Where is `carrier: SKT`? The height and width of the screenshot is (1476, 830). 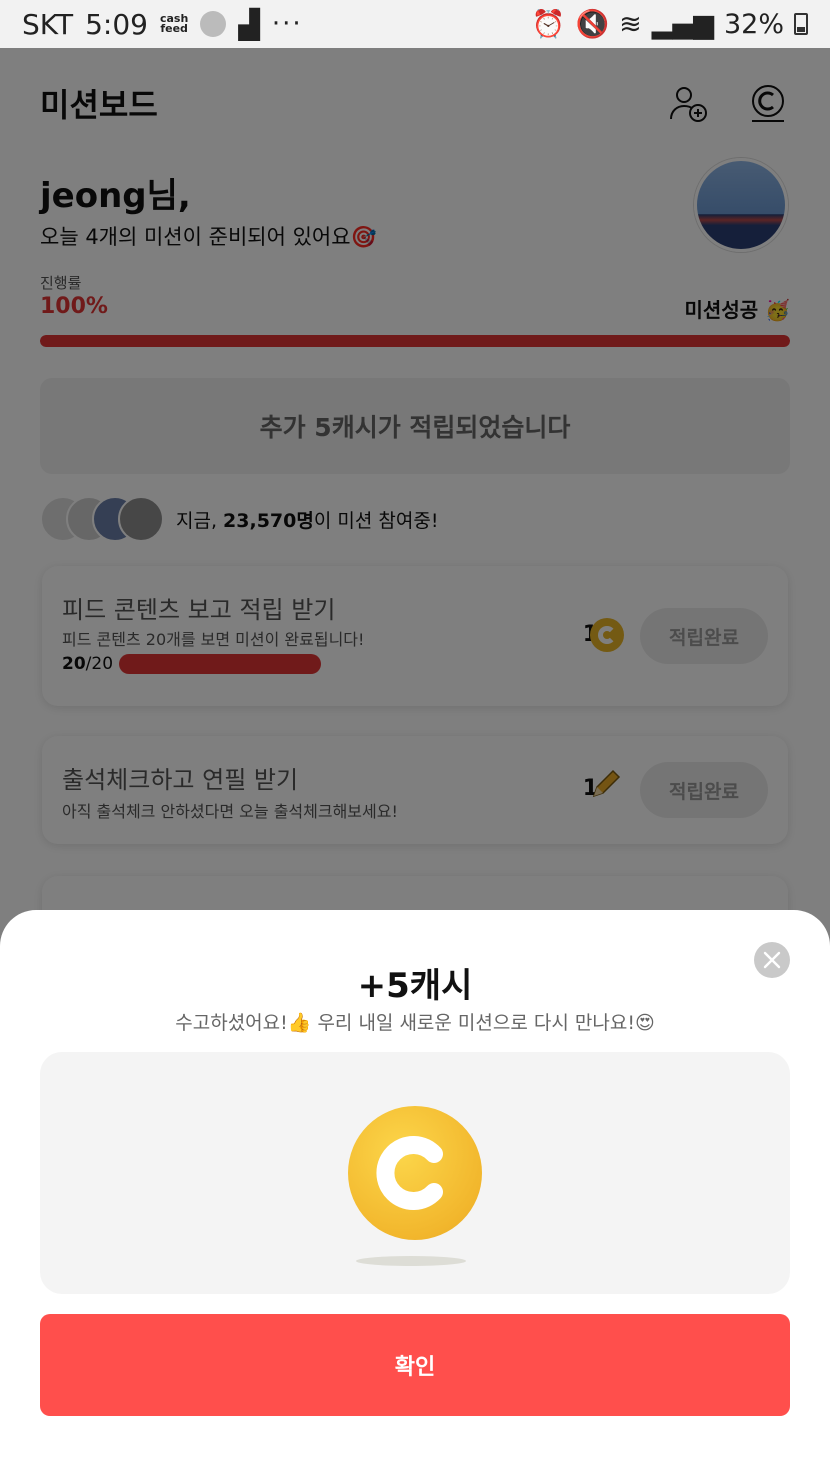
carrier: SKT is located at coordinates (48, 24).